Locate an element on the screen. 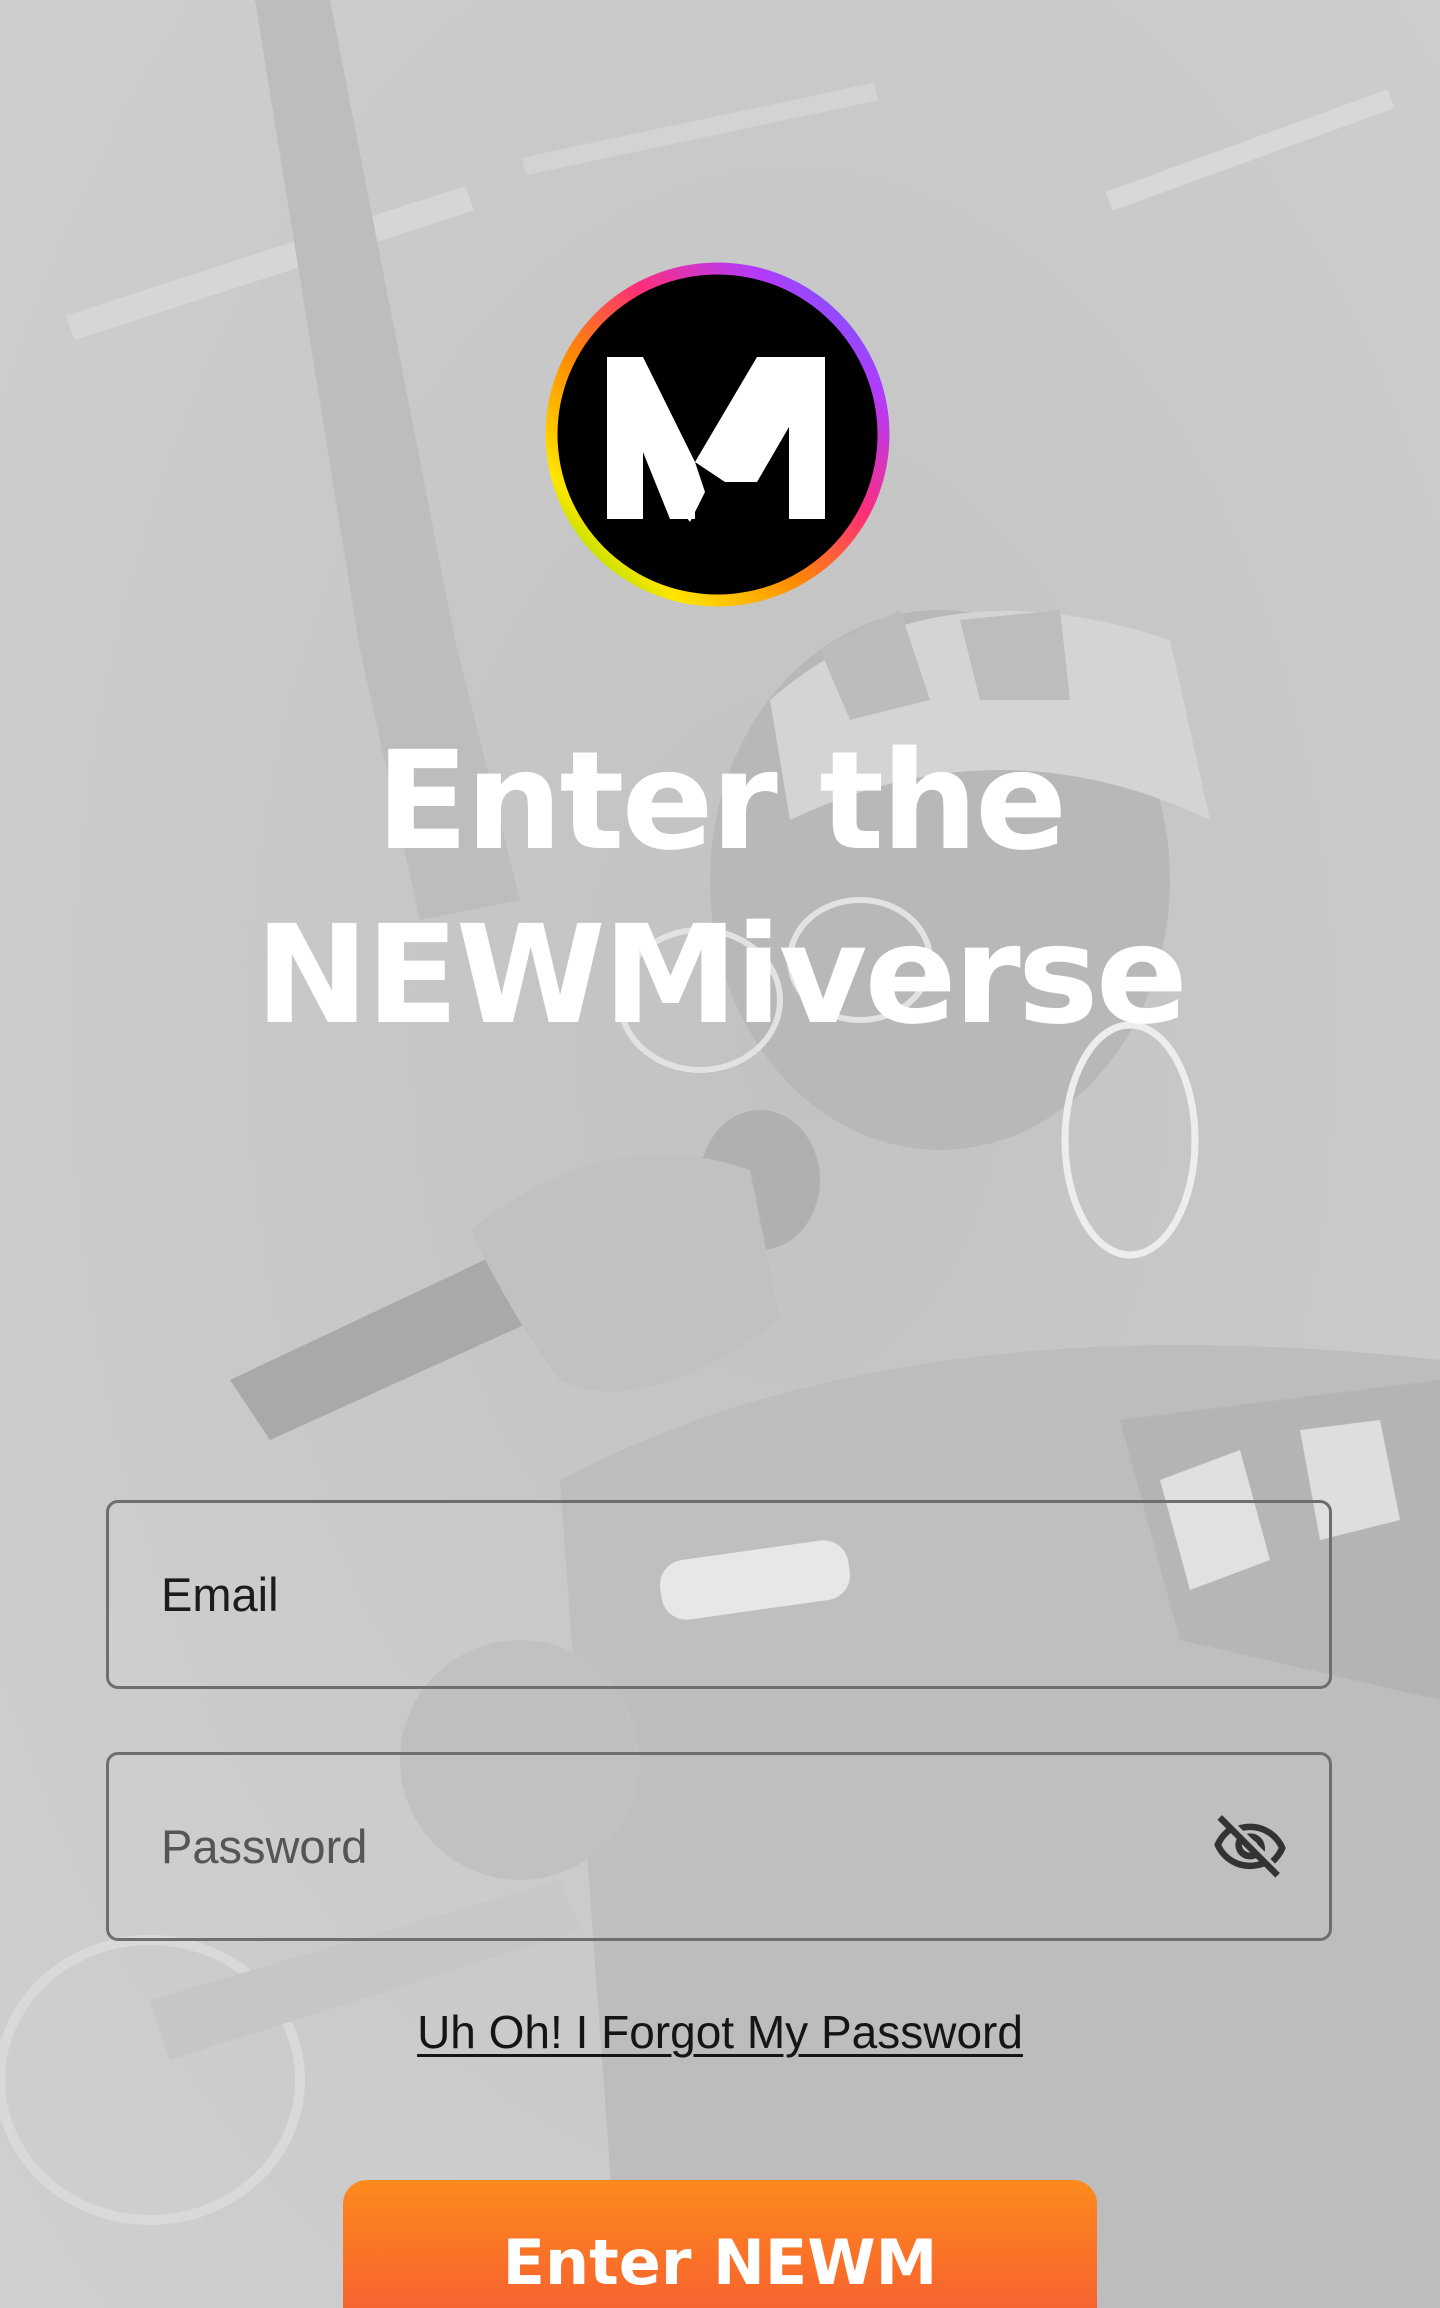 This screenshot has height=2308, width=1440. password-field is located at coordinates (719, 1846).